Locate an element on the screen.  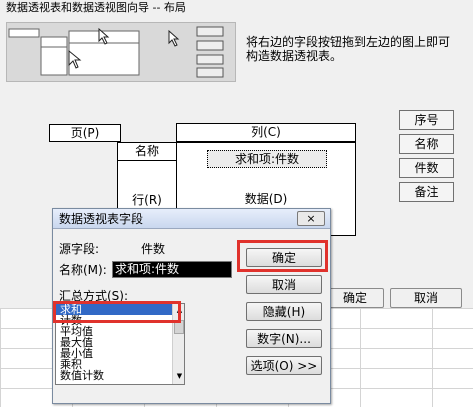
source-field-value: 件数 is located at coordinates (153, 249).